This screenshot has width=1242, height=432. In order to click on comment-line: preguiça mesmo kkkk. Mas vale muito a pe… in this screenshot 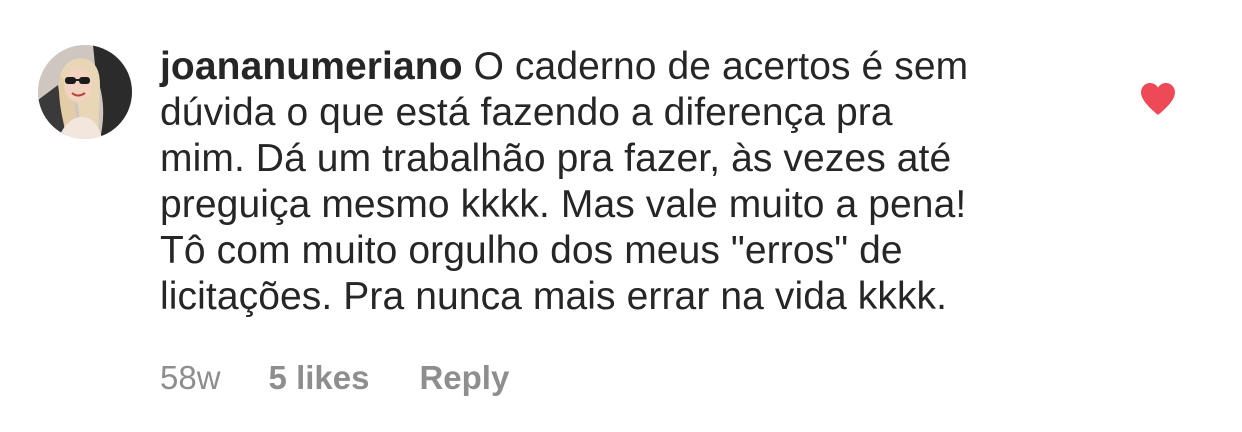, I will do `click(563, 204)`.